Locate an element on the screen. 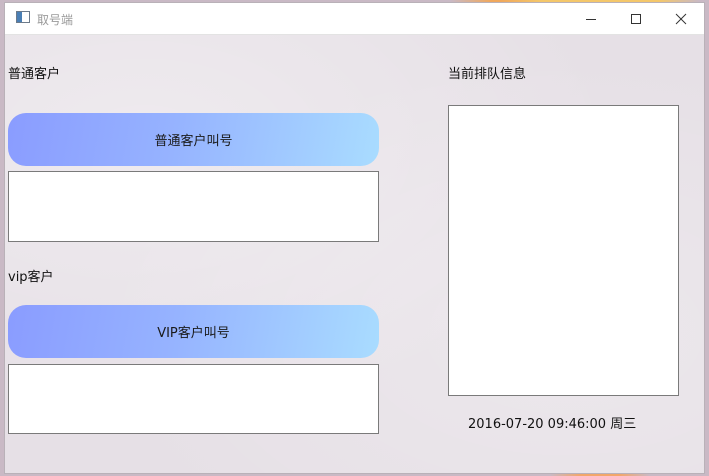 This screenshot has height=476, width=709. window-title: 取号端 is located at coordinates (55, 20).